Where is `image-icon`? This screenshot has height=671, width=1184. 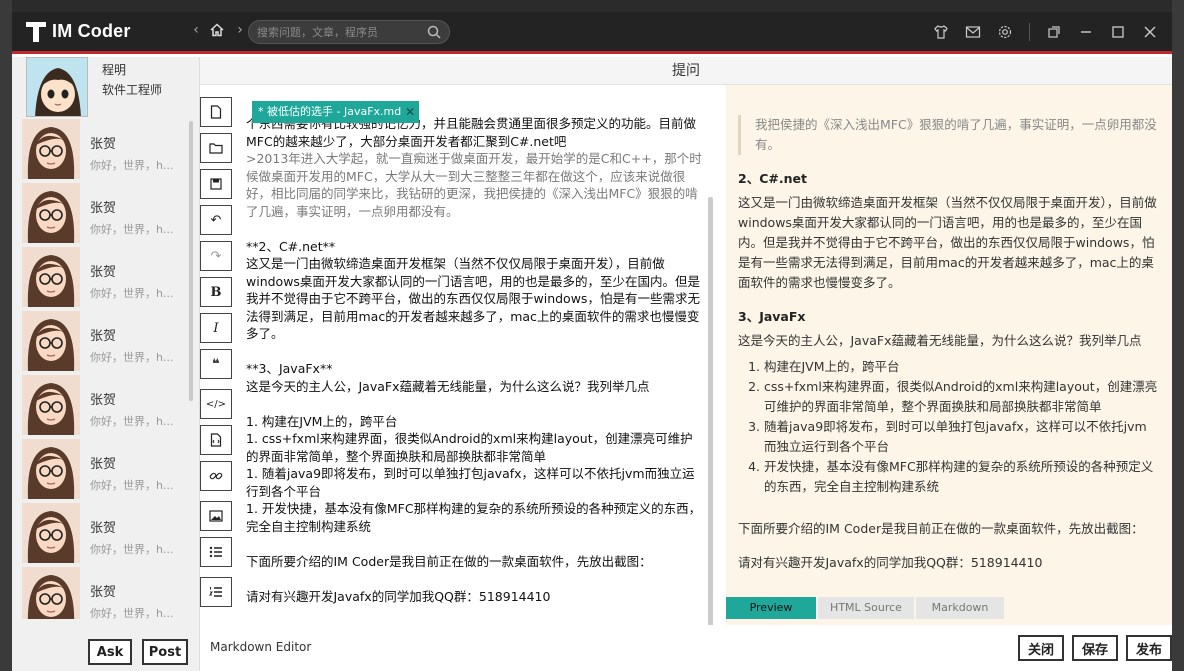 image-icon is located at coordinates (216, 516).